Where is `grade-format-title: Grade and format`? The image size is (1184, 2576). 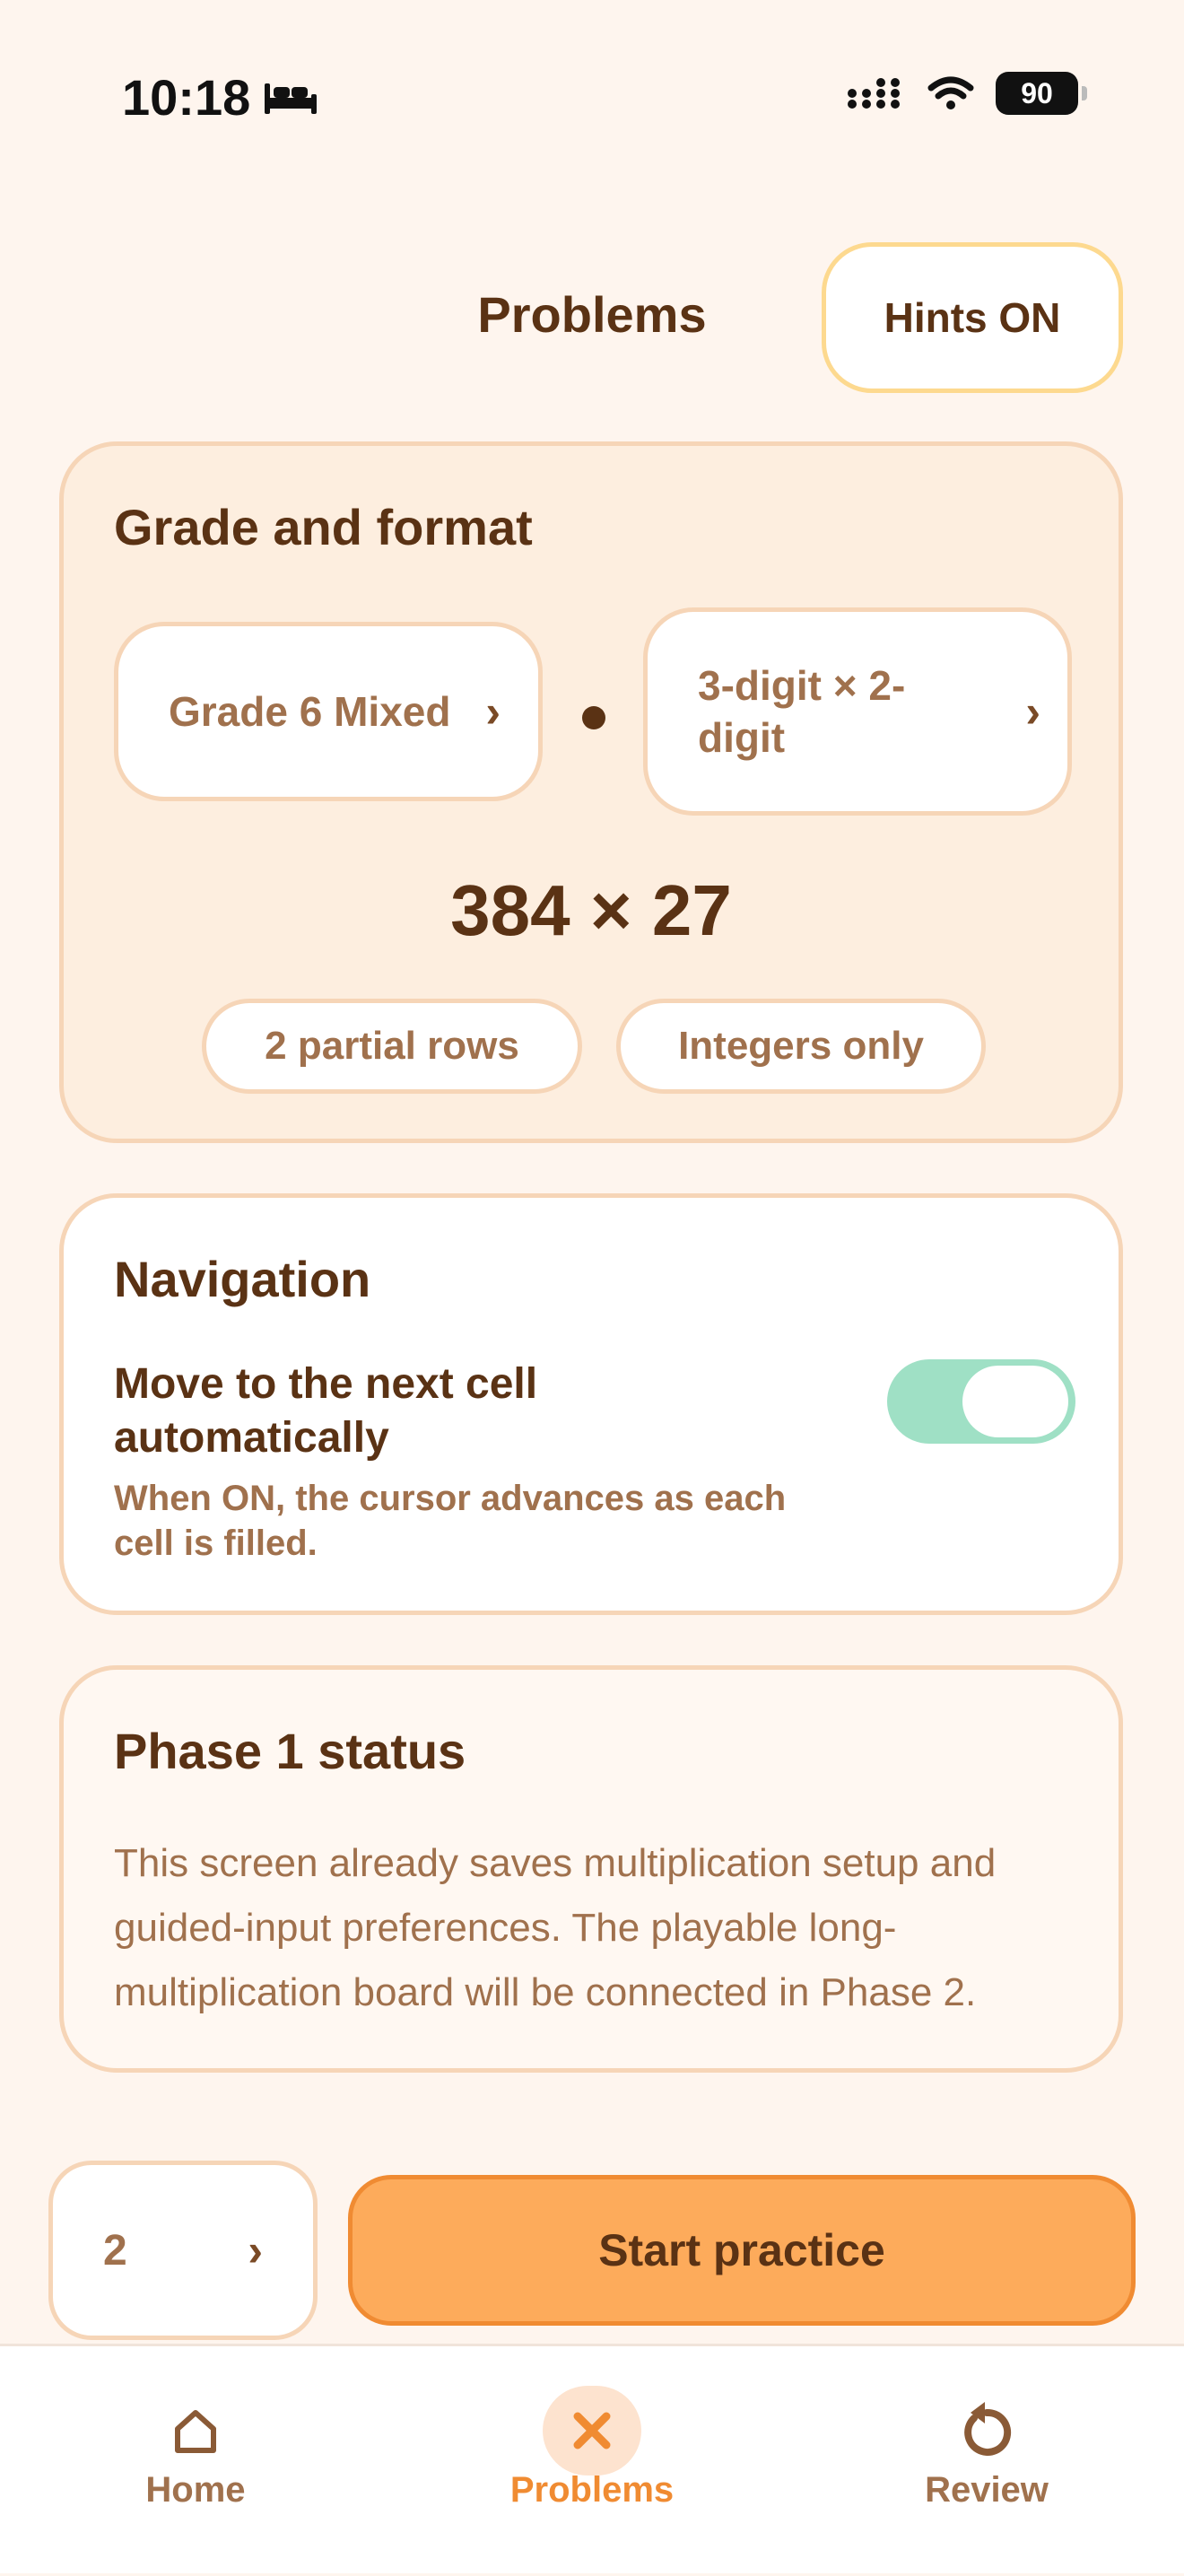 grade-format-title: Grade and format is located at coordinates (323, 527).